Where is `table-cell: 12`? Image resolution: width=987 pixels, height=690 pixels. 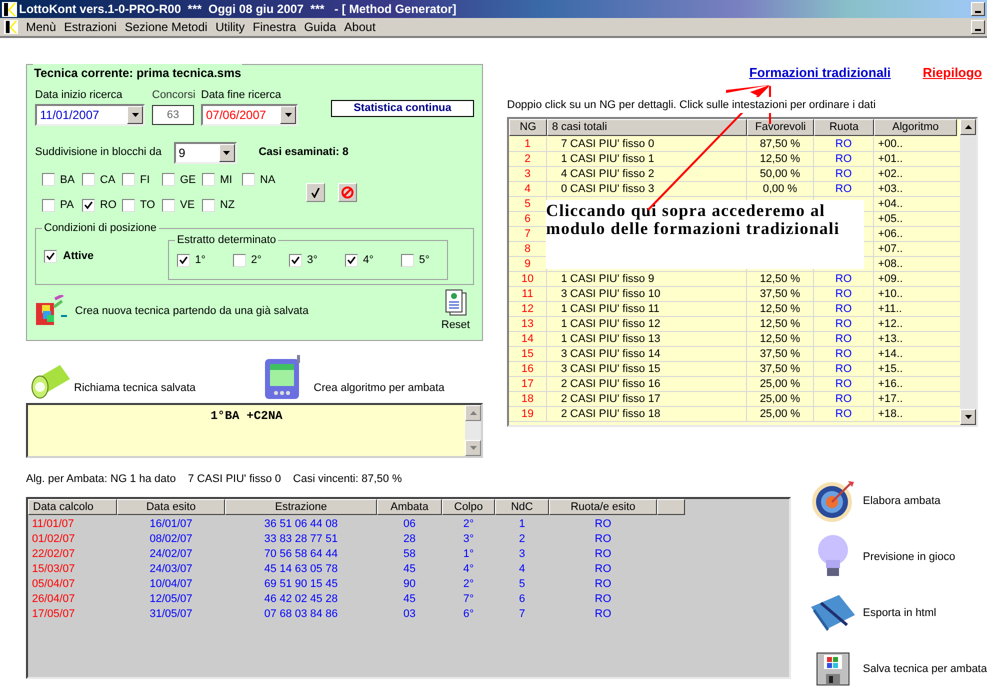
table-cell: 12 is located at coordinates (528, 309).